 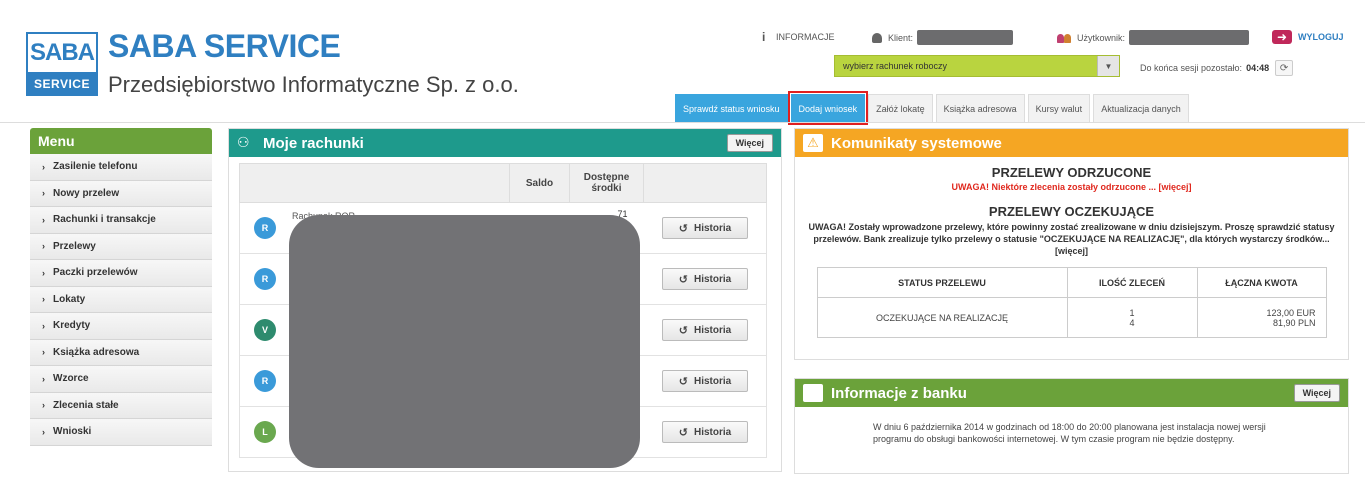 I want to click on th-amount: ŁĄCZNA KWOTA, so click(x=1261, y=282).